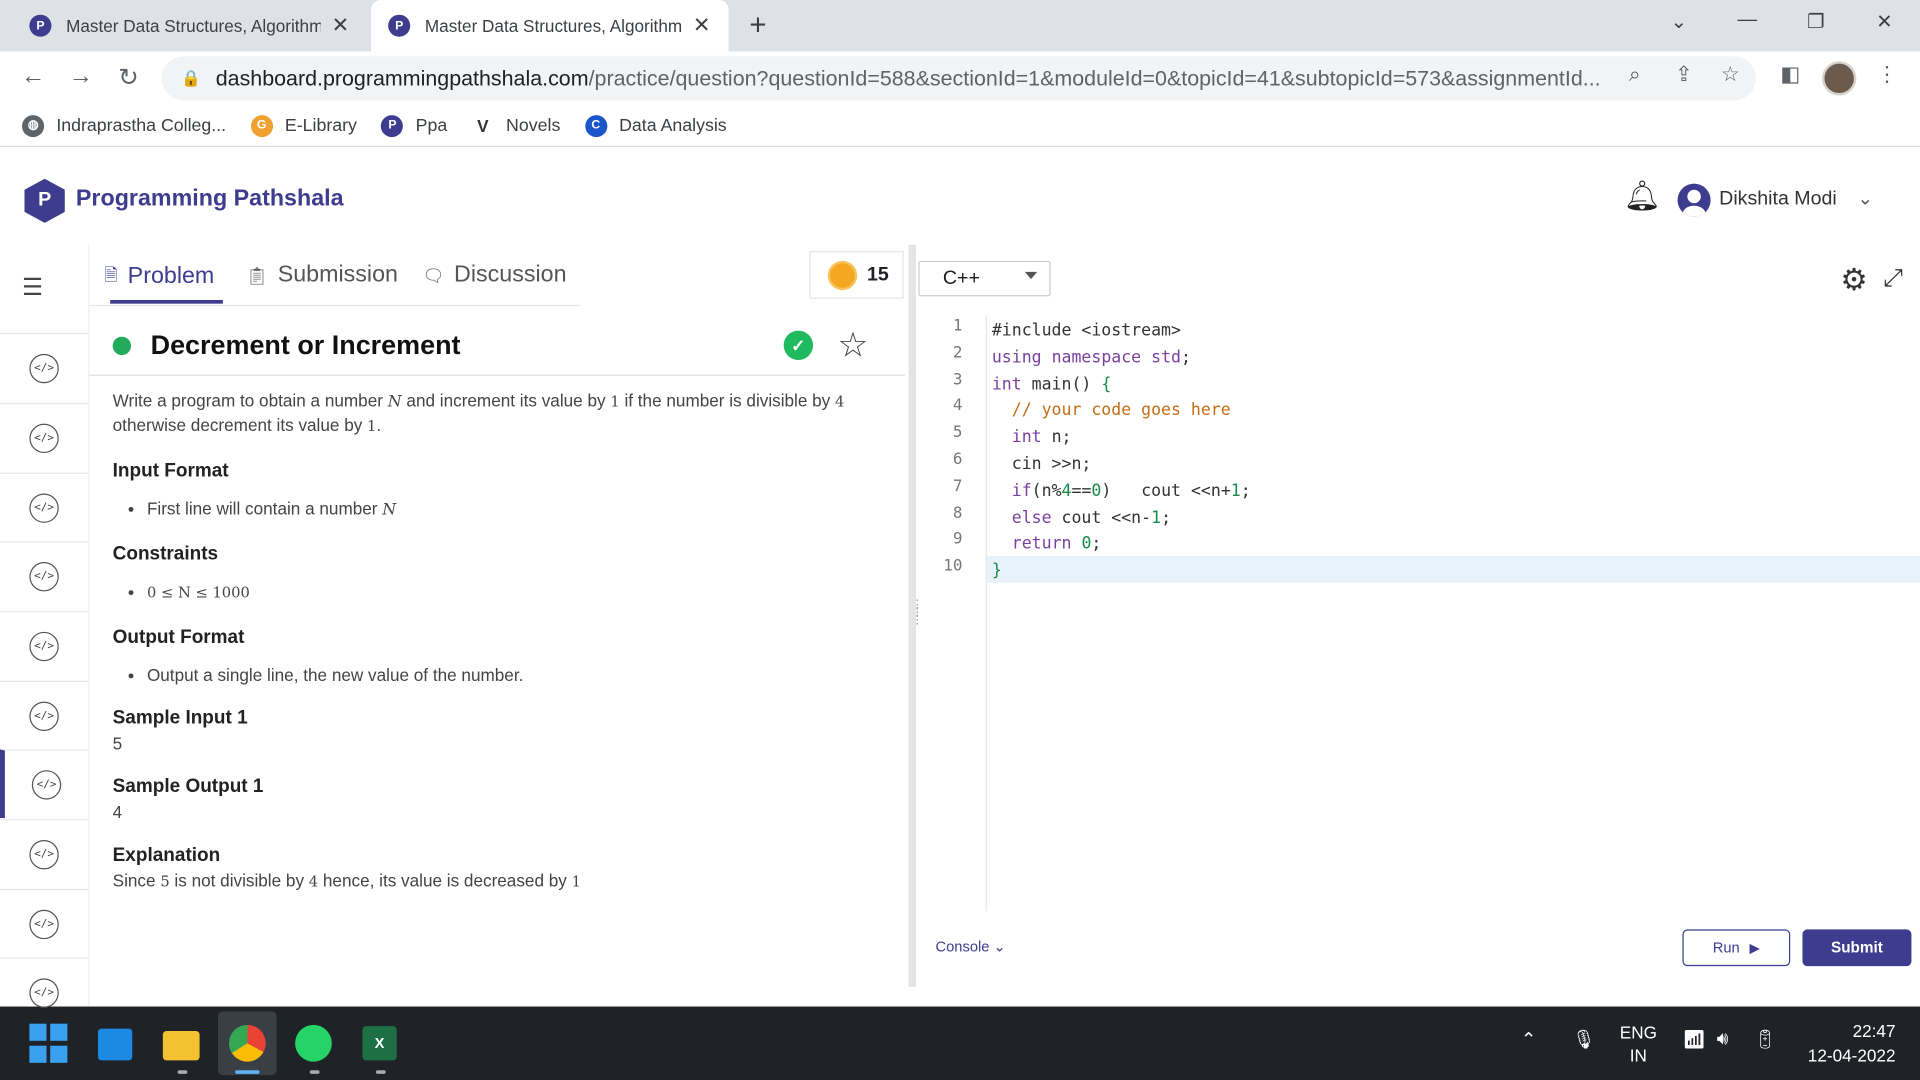 The image size is (1920, 1080). I want to click on star-icon: ☆, so click(853, 344).